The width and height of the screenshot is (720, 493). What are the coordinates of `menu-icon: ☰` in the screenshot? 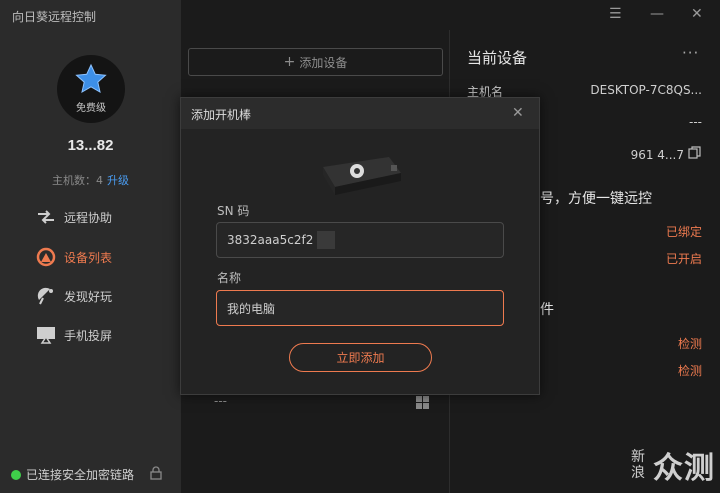 It's located at (615, 14).